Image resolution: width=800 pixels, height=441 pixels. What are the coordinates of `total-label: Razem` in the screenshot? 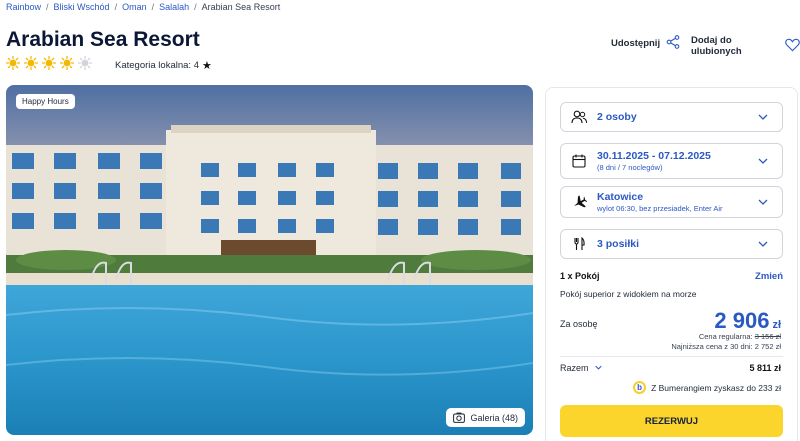 It's located at (574, 368).